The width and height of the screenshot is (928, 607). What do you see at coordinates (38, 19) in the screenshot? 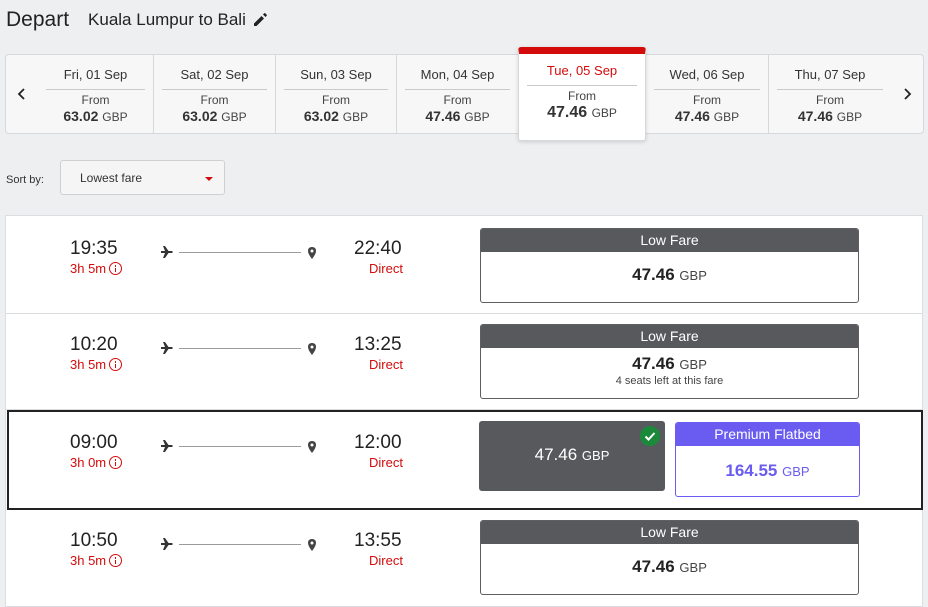
I see `page-title: Depart` at bounding box center [38, 19].